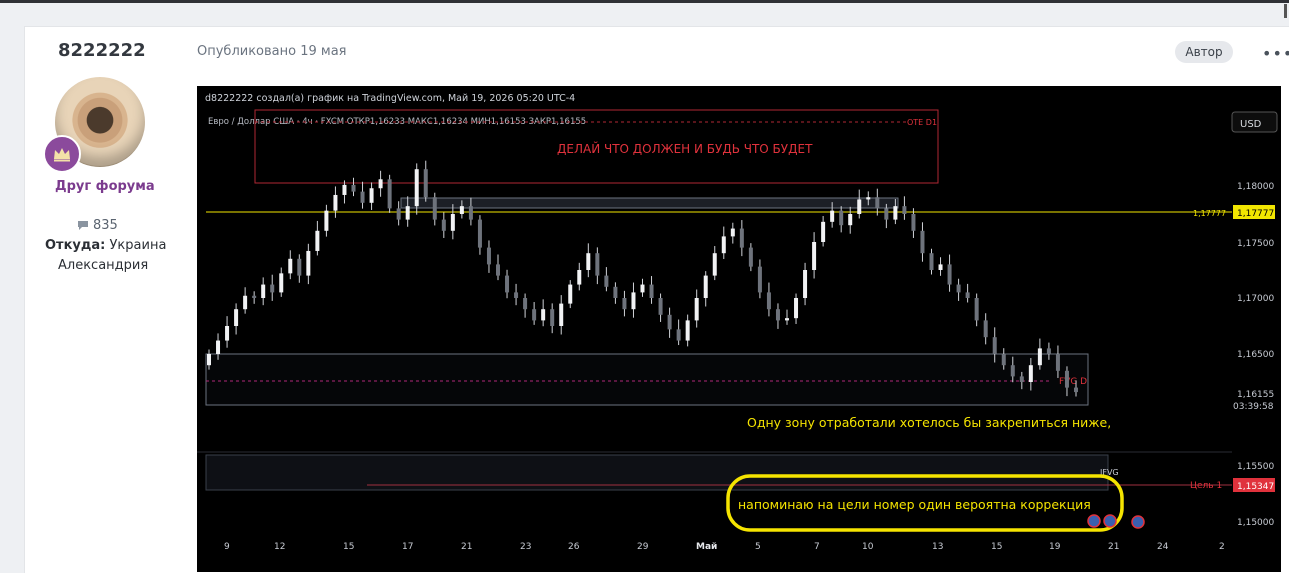  Describe the element at coordinates (102, 50) in the screenshot. I see `username: 8222222` at that location.